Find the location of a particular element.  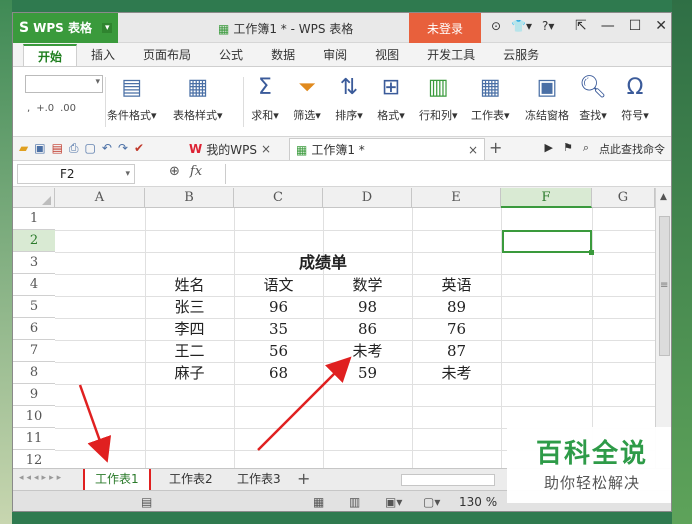

rows-columns-button: ▥ 行和列▾ is located at coordinates (438, 98).